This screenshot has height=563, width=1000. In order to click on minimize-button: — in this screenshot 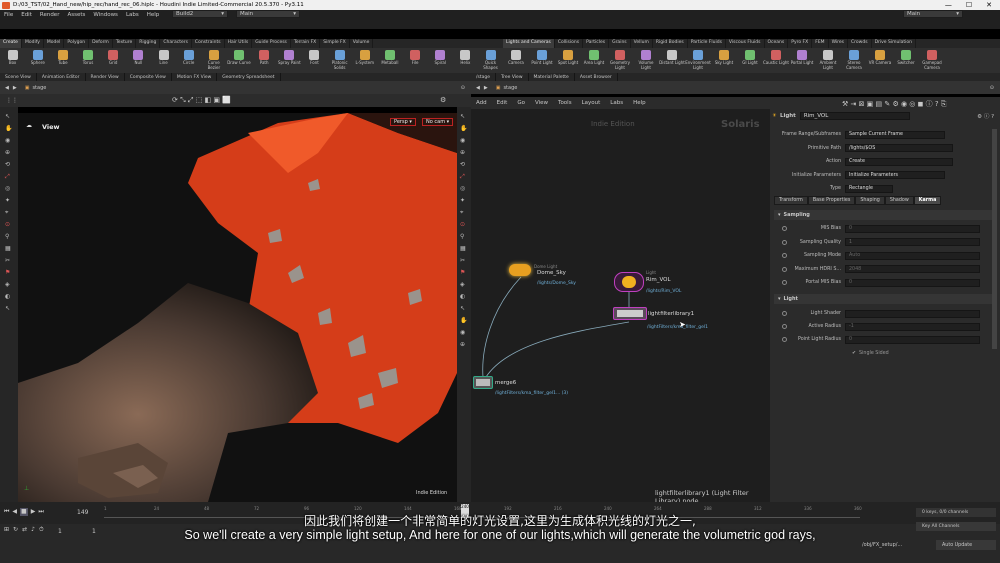, I will do `click(948, 5)`.